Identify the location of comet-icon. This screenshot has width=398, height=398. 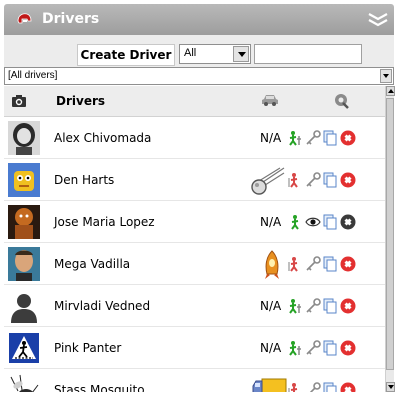
(268, 181).